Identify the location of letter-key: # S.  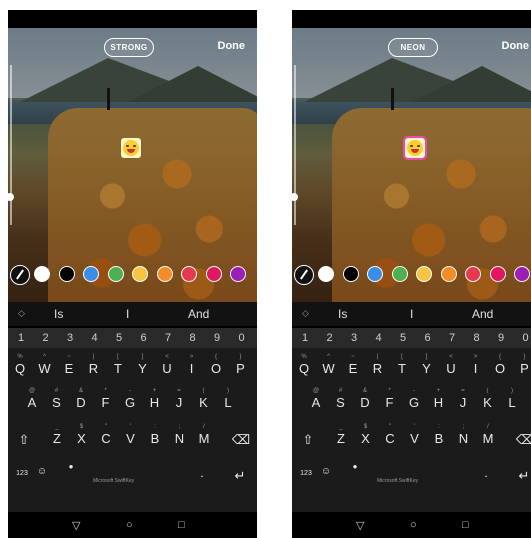
(57, 399).